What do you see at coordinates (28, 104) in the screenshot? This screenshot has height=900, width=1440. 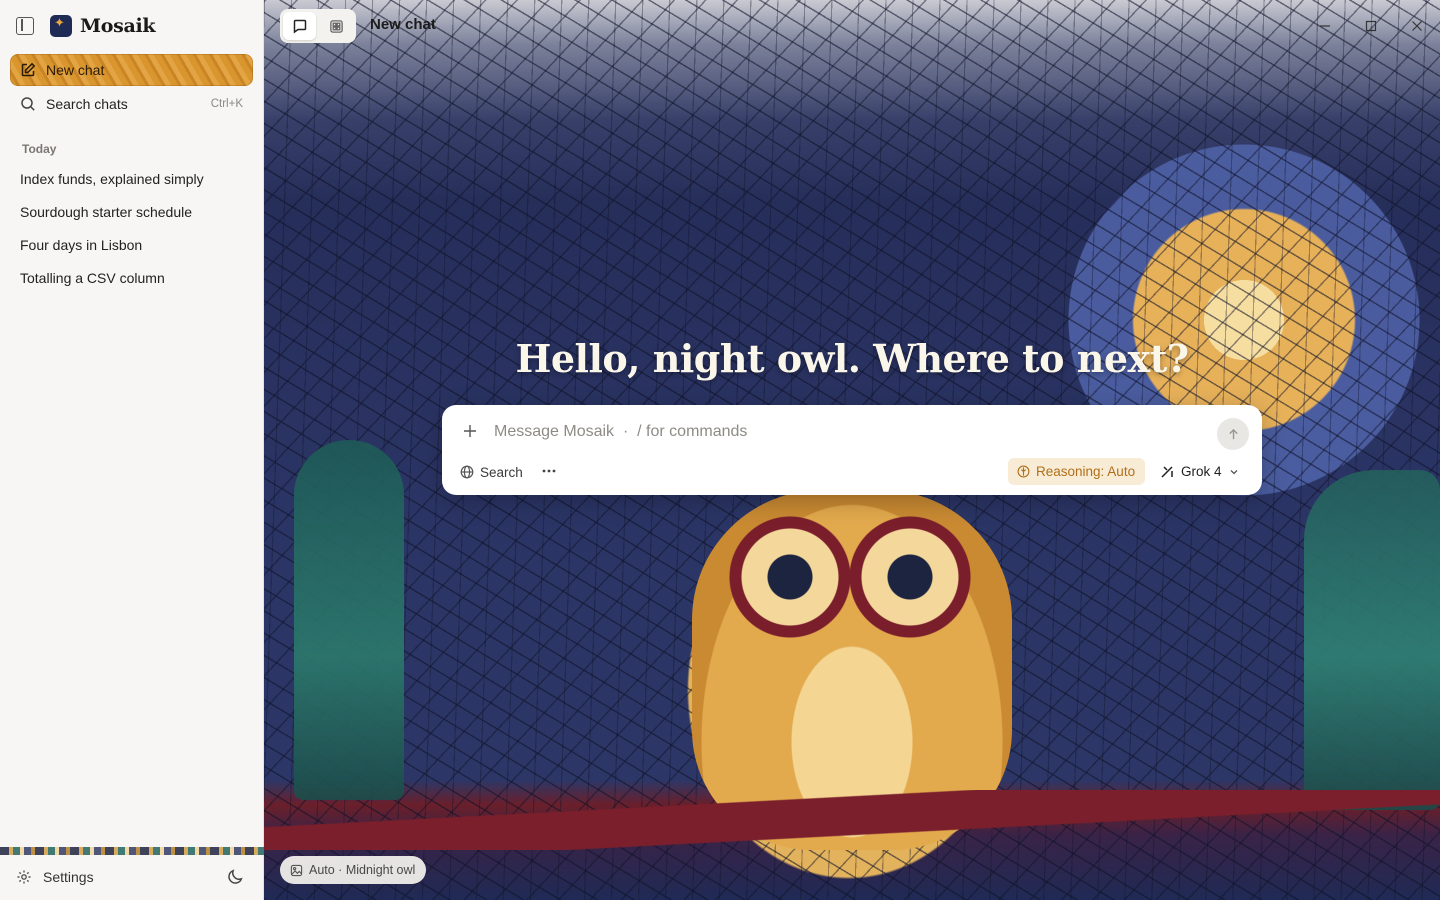 I see `search-icon` at bounding box center [28, 104].